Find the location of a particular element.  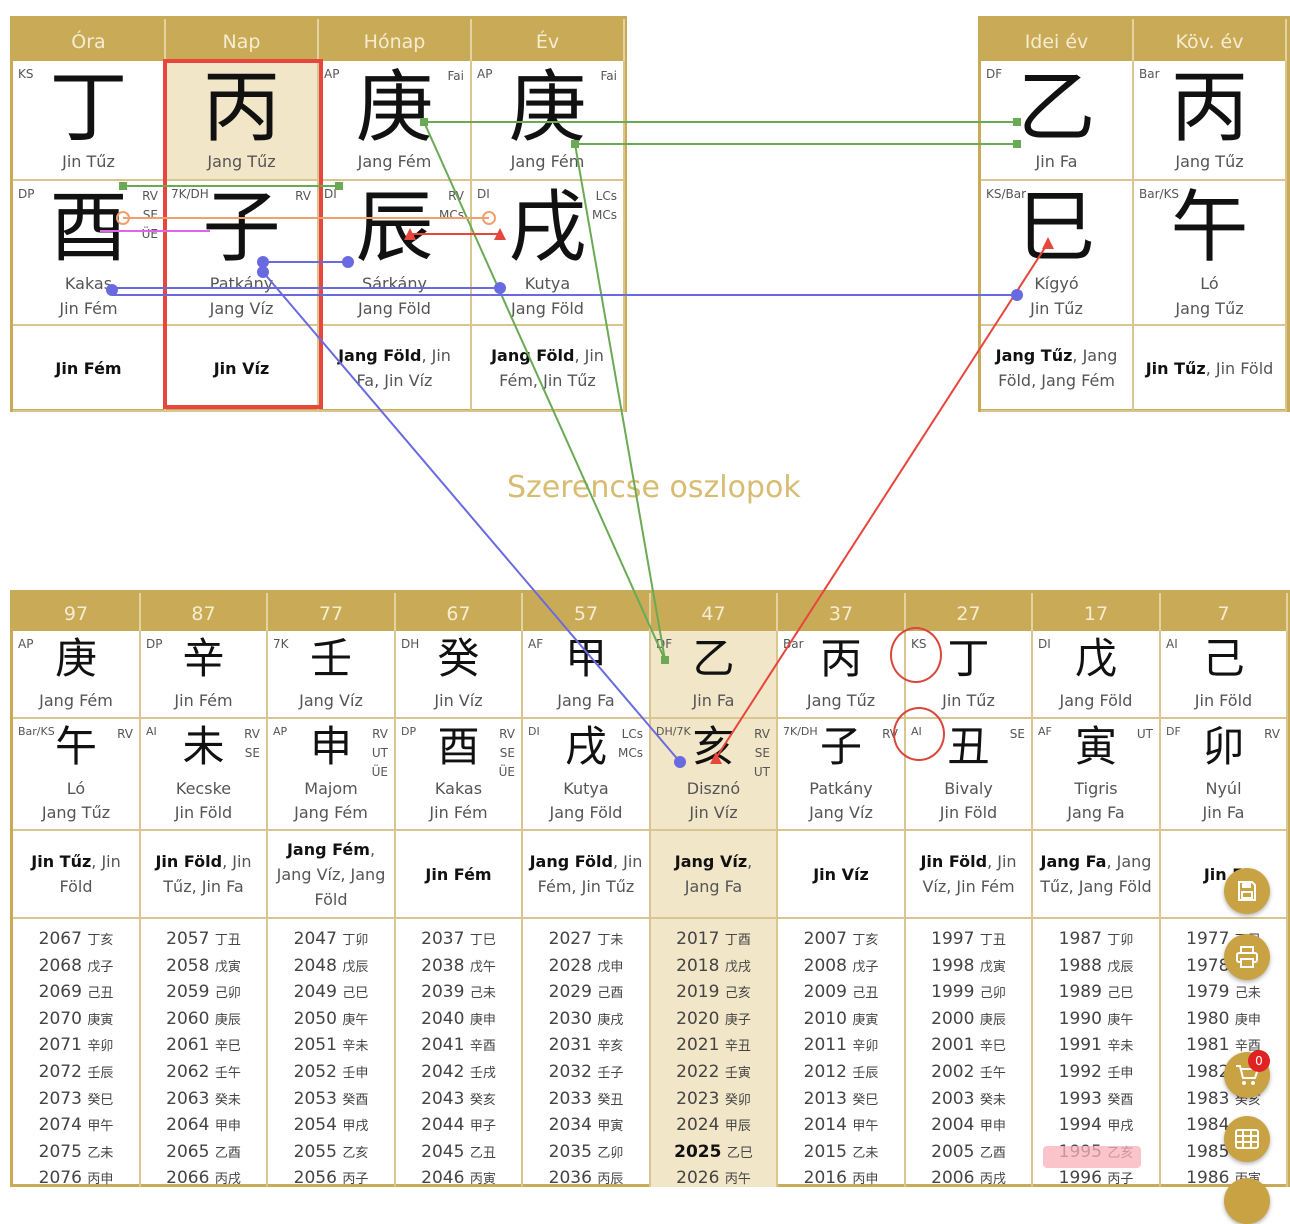

print-icon is located at coordinates (1247, 957).